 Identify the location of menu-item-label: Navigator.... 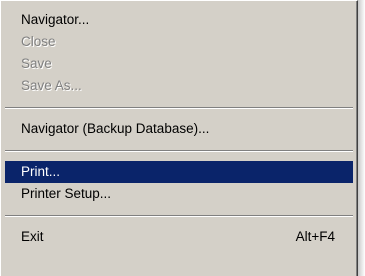
(55, 19).